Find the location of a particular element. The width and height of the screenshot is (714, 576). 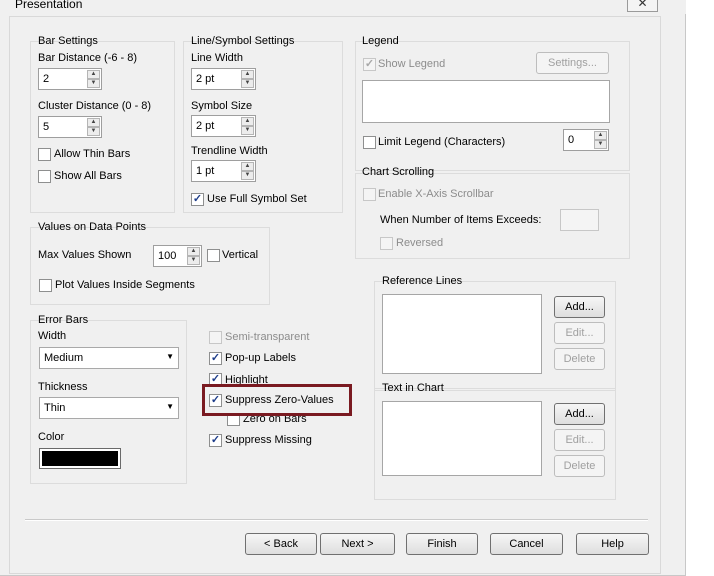

text-in-chart-list is located at coordinates (462, 438).